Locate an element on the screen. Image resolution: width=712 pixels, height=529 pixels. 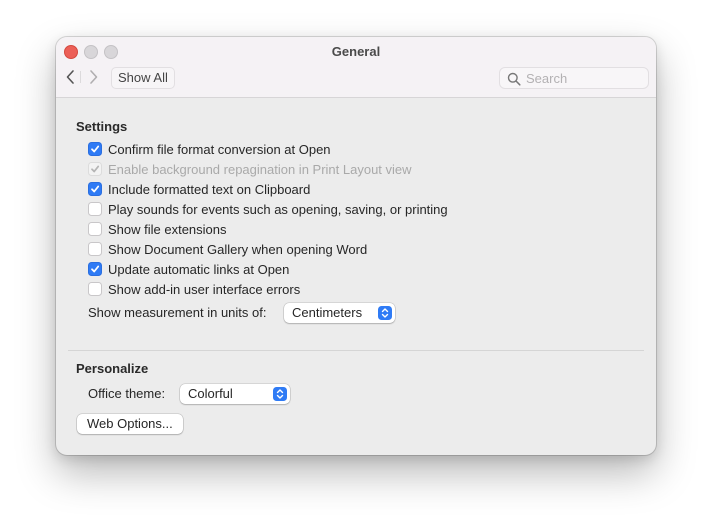
measurement-units-value: Centimeters is located at coordinates (327, 312).